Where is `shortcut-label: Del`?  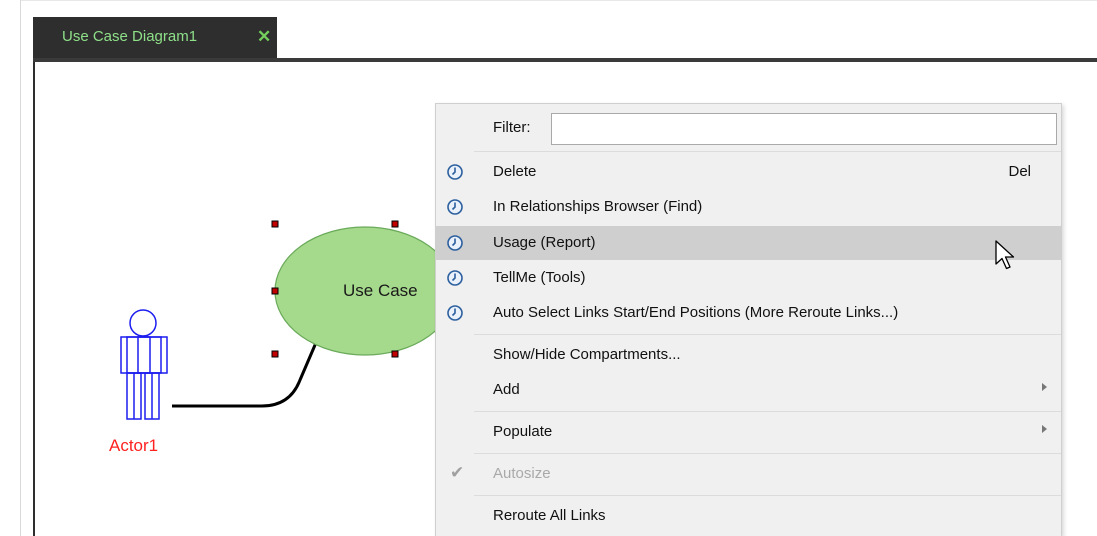
shortcut-label: Del is located at coordinates (1019, 171).